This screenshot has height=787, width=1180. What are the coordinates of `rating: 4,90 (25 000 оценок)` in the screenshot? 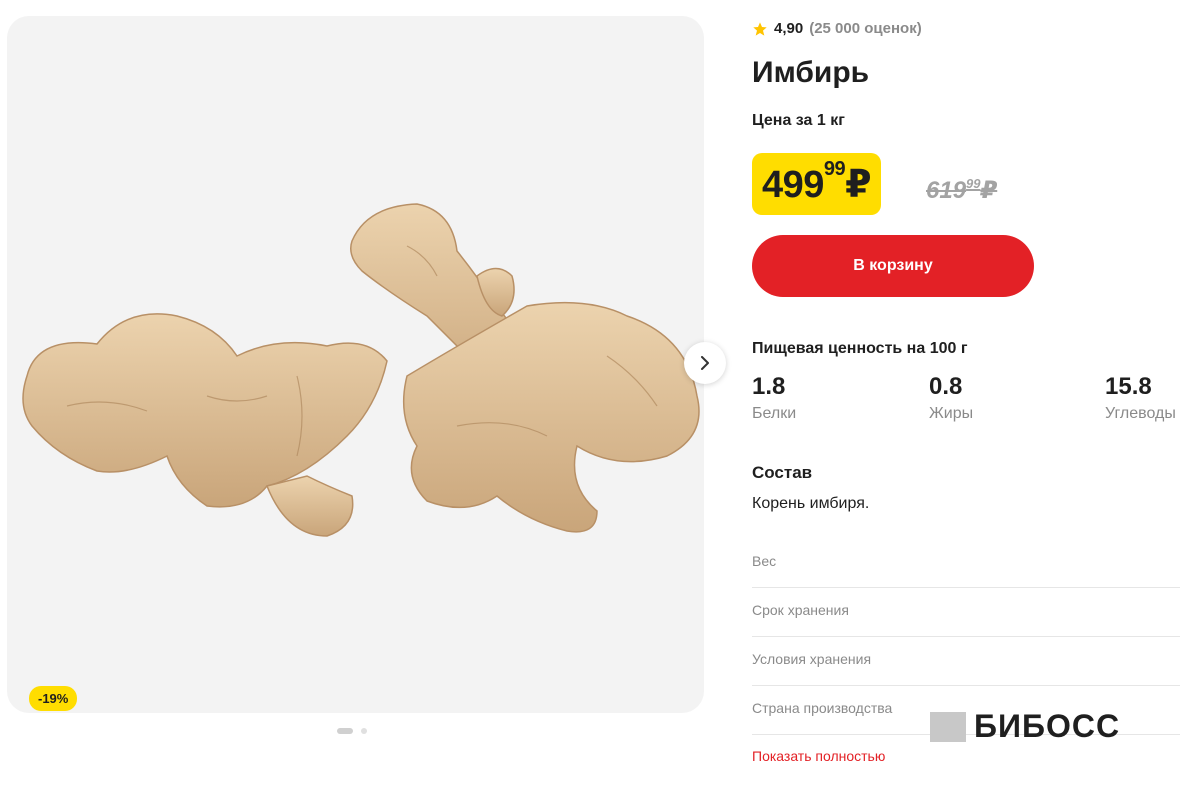 It's located at (837, 28).